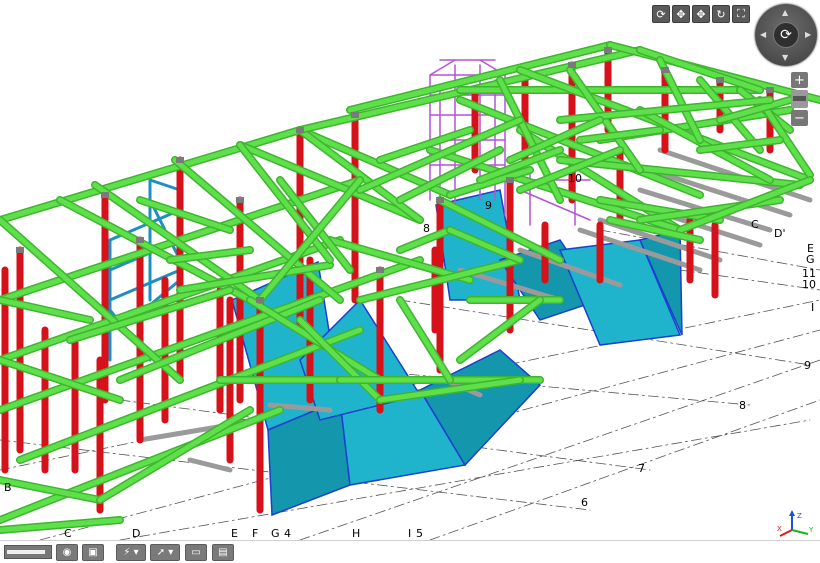 The height and width of the screenshot is (563, 820). Describe the element at coordinates (721, 14) in the screenshot. I see `rotate-icon: ↻` at that location.